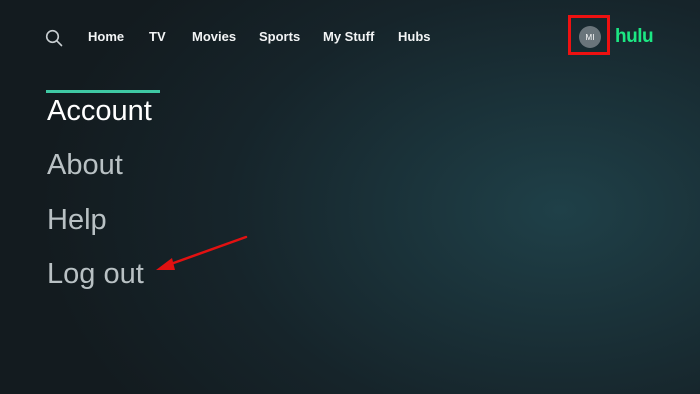  What do you see at coordinates (202, 252) in the screenshot?
I see `red-arrow-icon` at bounding box center [202, 252].